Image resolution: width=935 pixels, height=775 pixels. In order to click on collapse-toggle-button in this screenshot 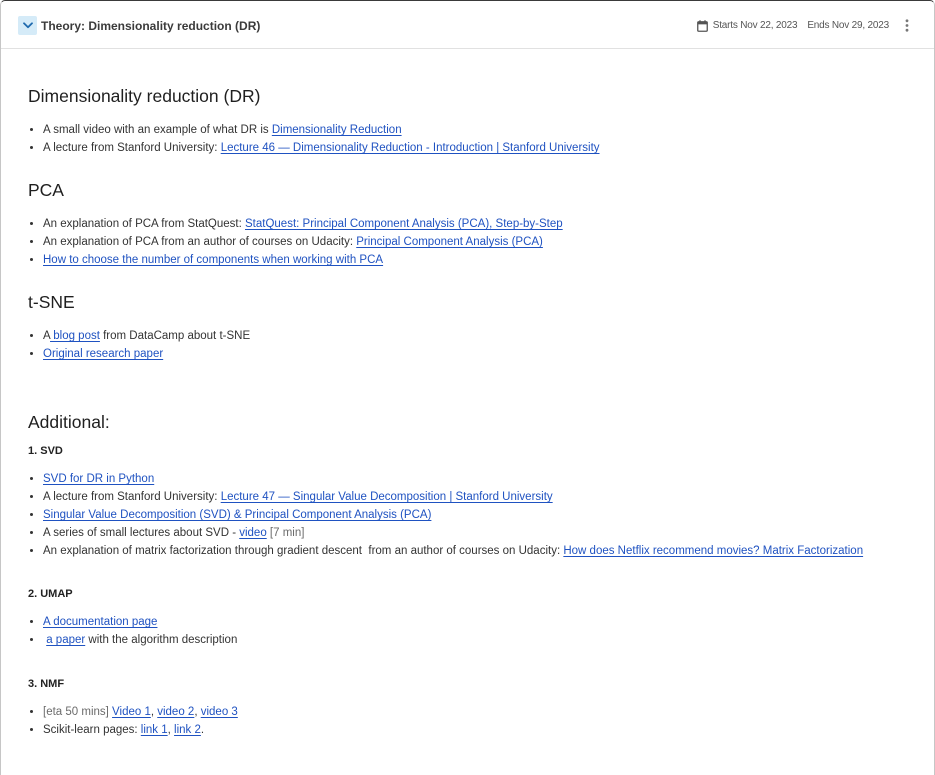, I will do `click(27, 25)`.